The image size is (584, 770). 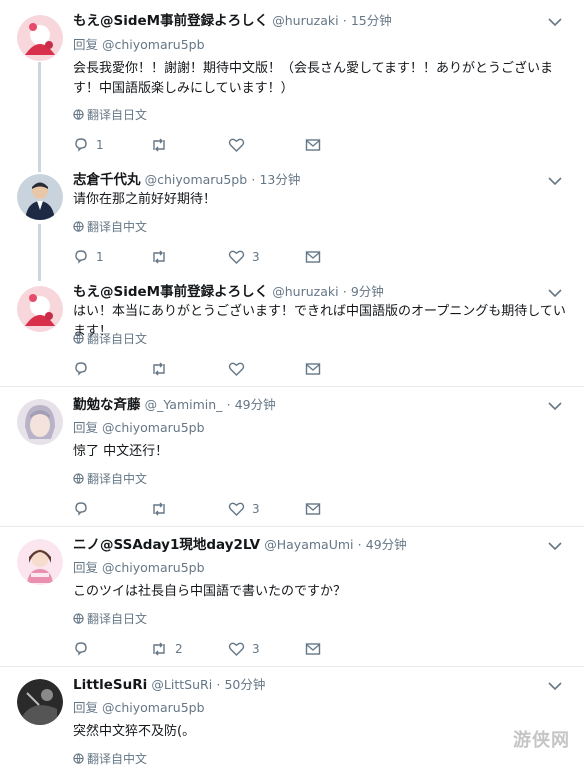 What do you see at coordinates (145, 199) in the screenshot?
I see `tweet-text: 请你在那之前好好期待！` at bounding box center [145, 199].